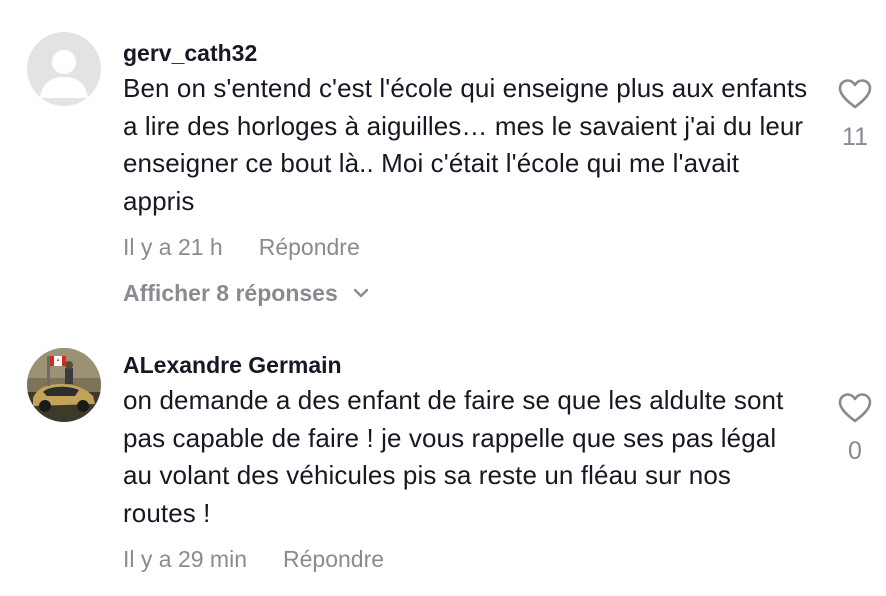 Image resolution: width=886 pixels, height=596 pixels. I want to click on like-control: 0, so click(855, 429).